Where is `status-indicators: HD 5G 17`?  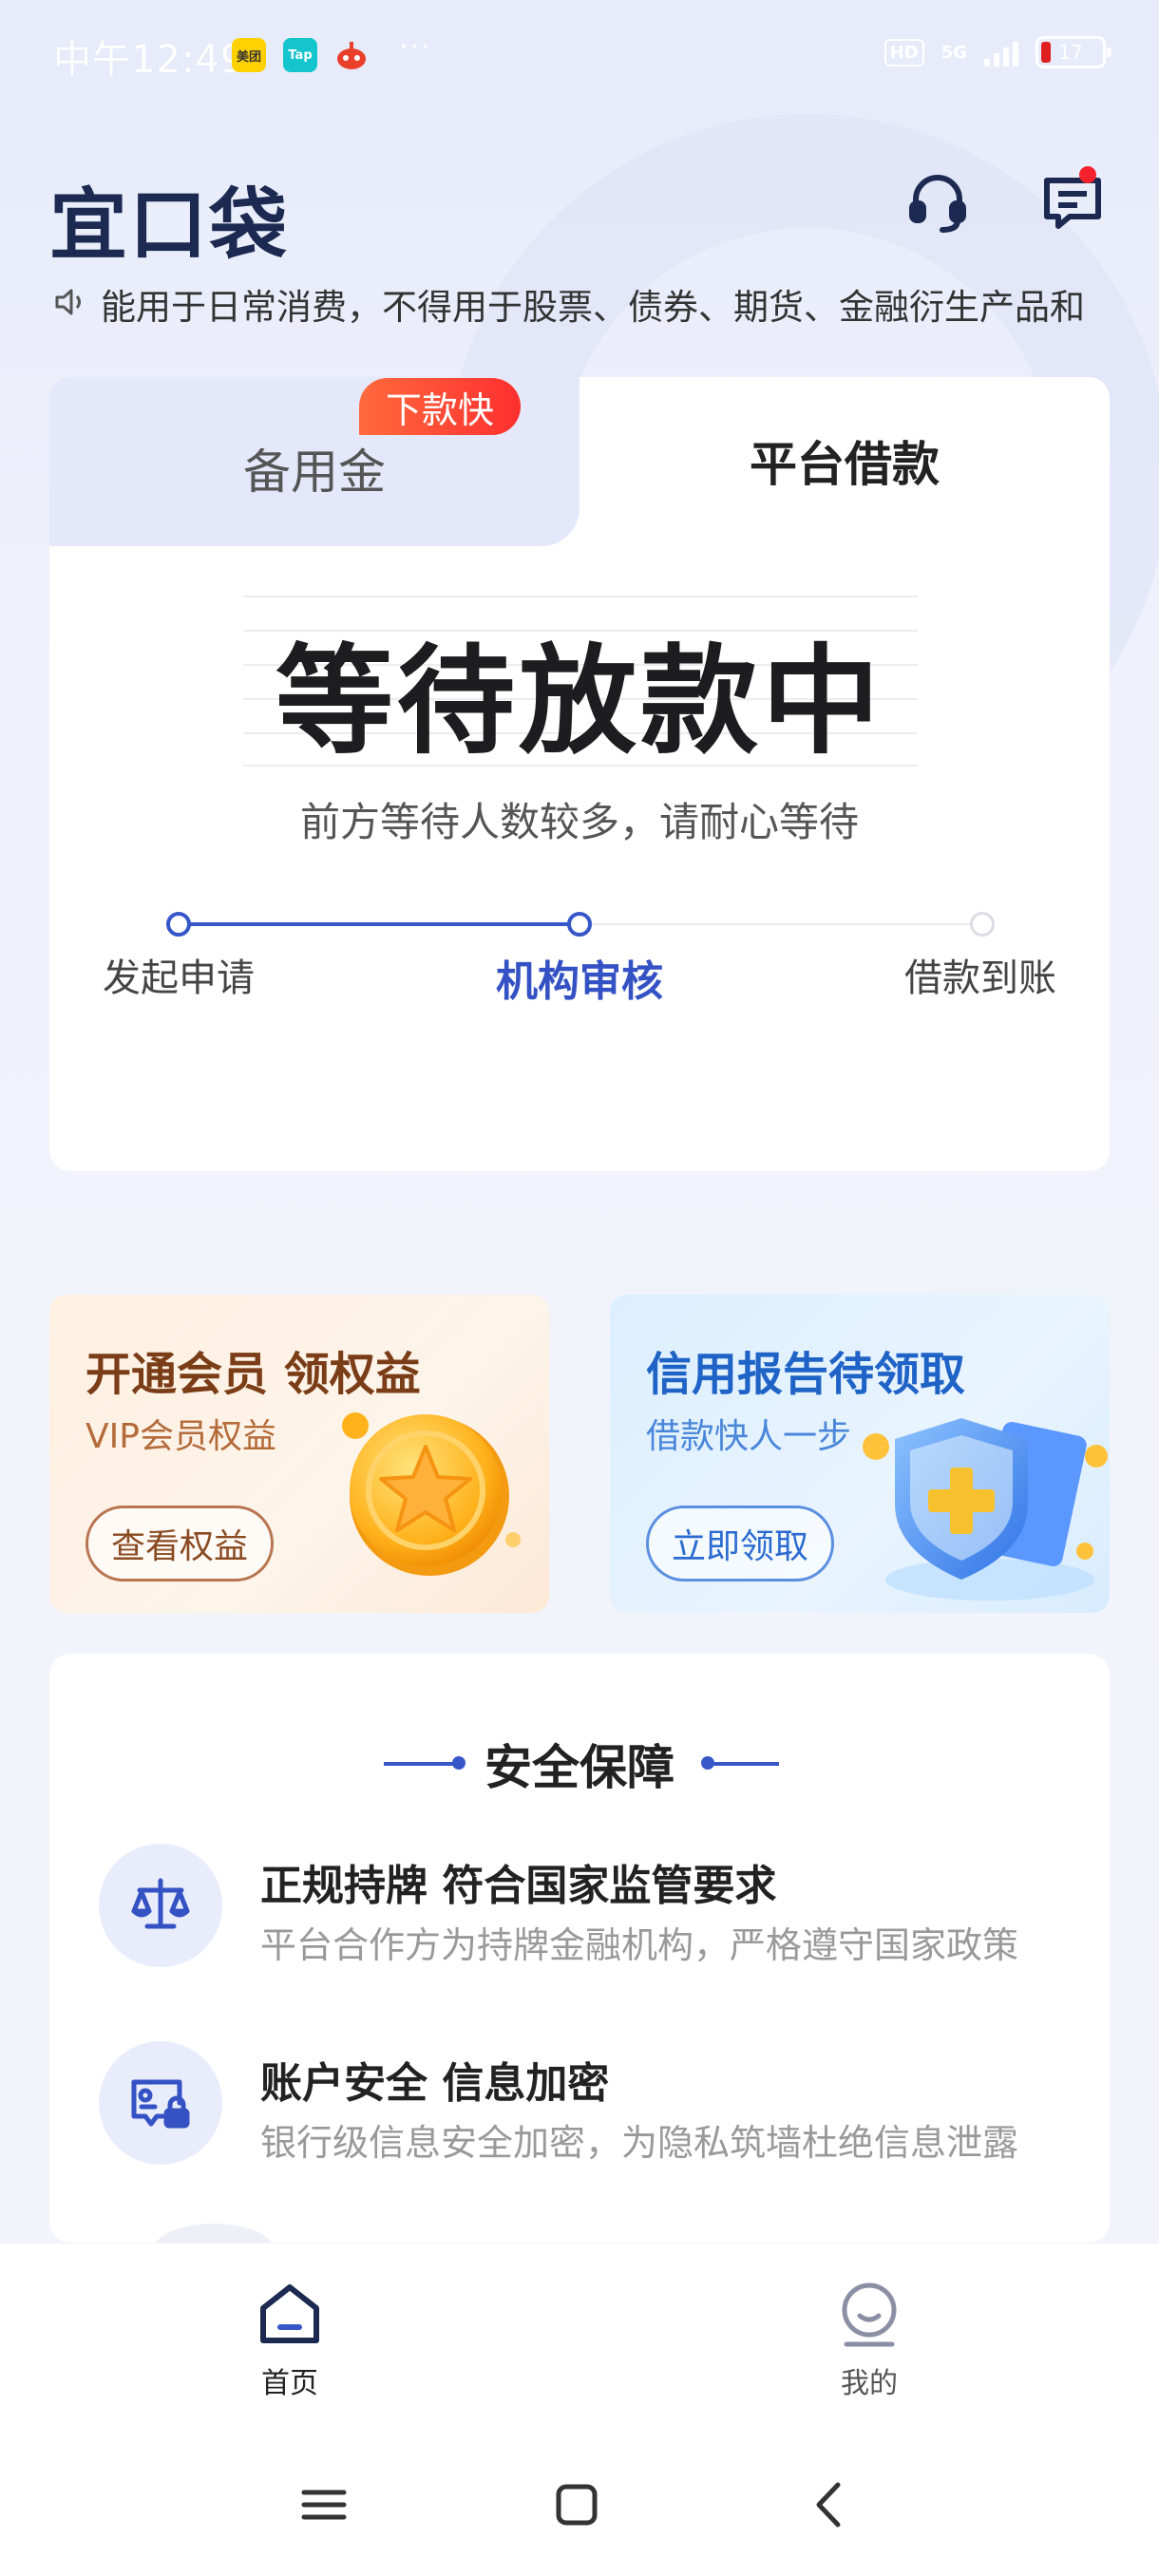
status-indicators: HD 5G 17 is located at coordinates (998, 52).